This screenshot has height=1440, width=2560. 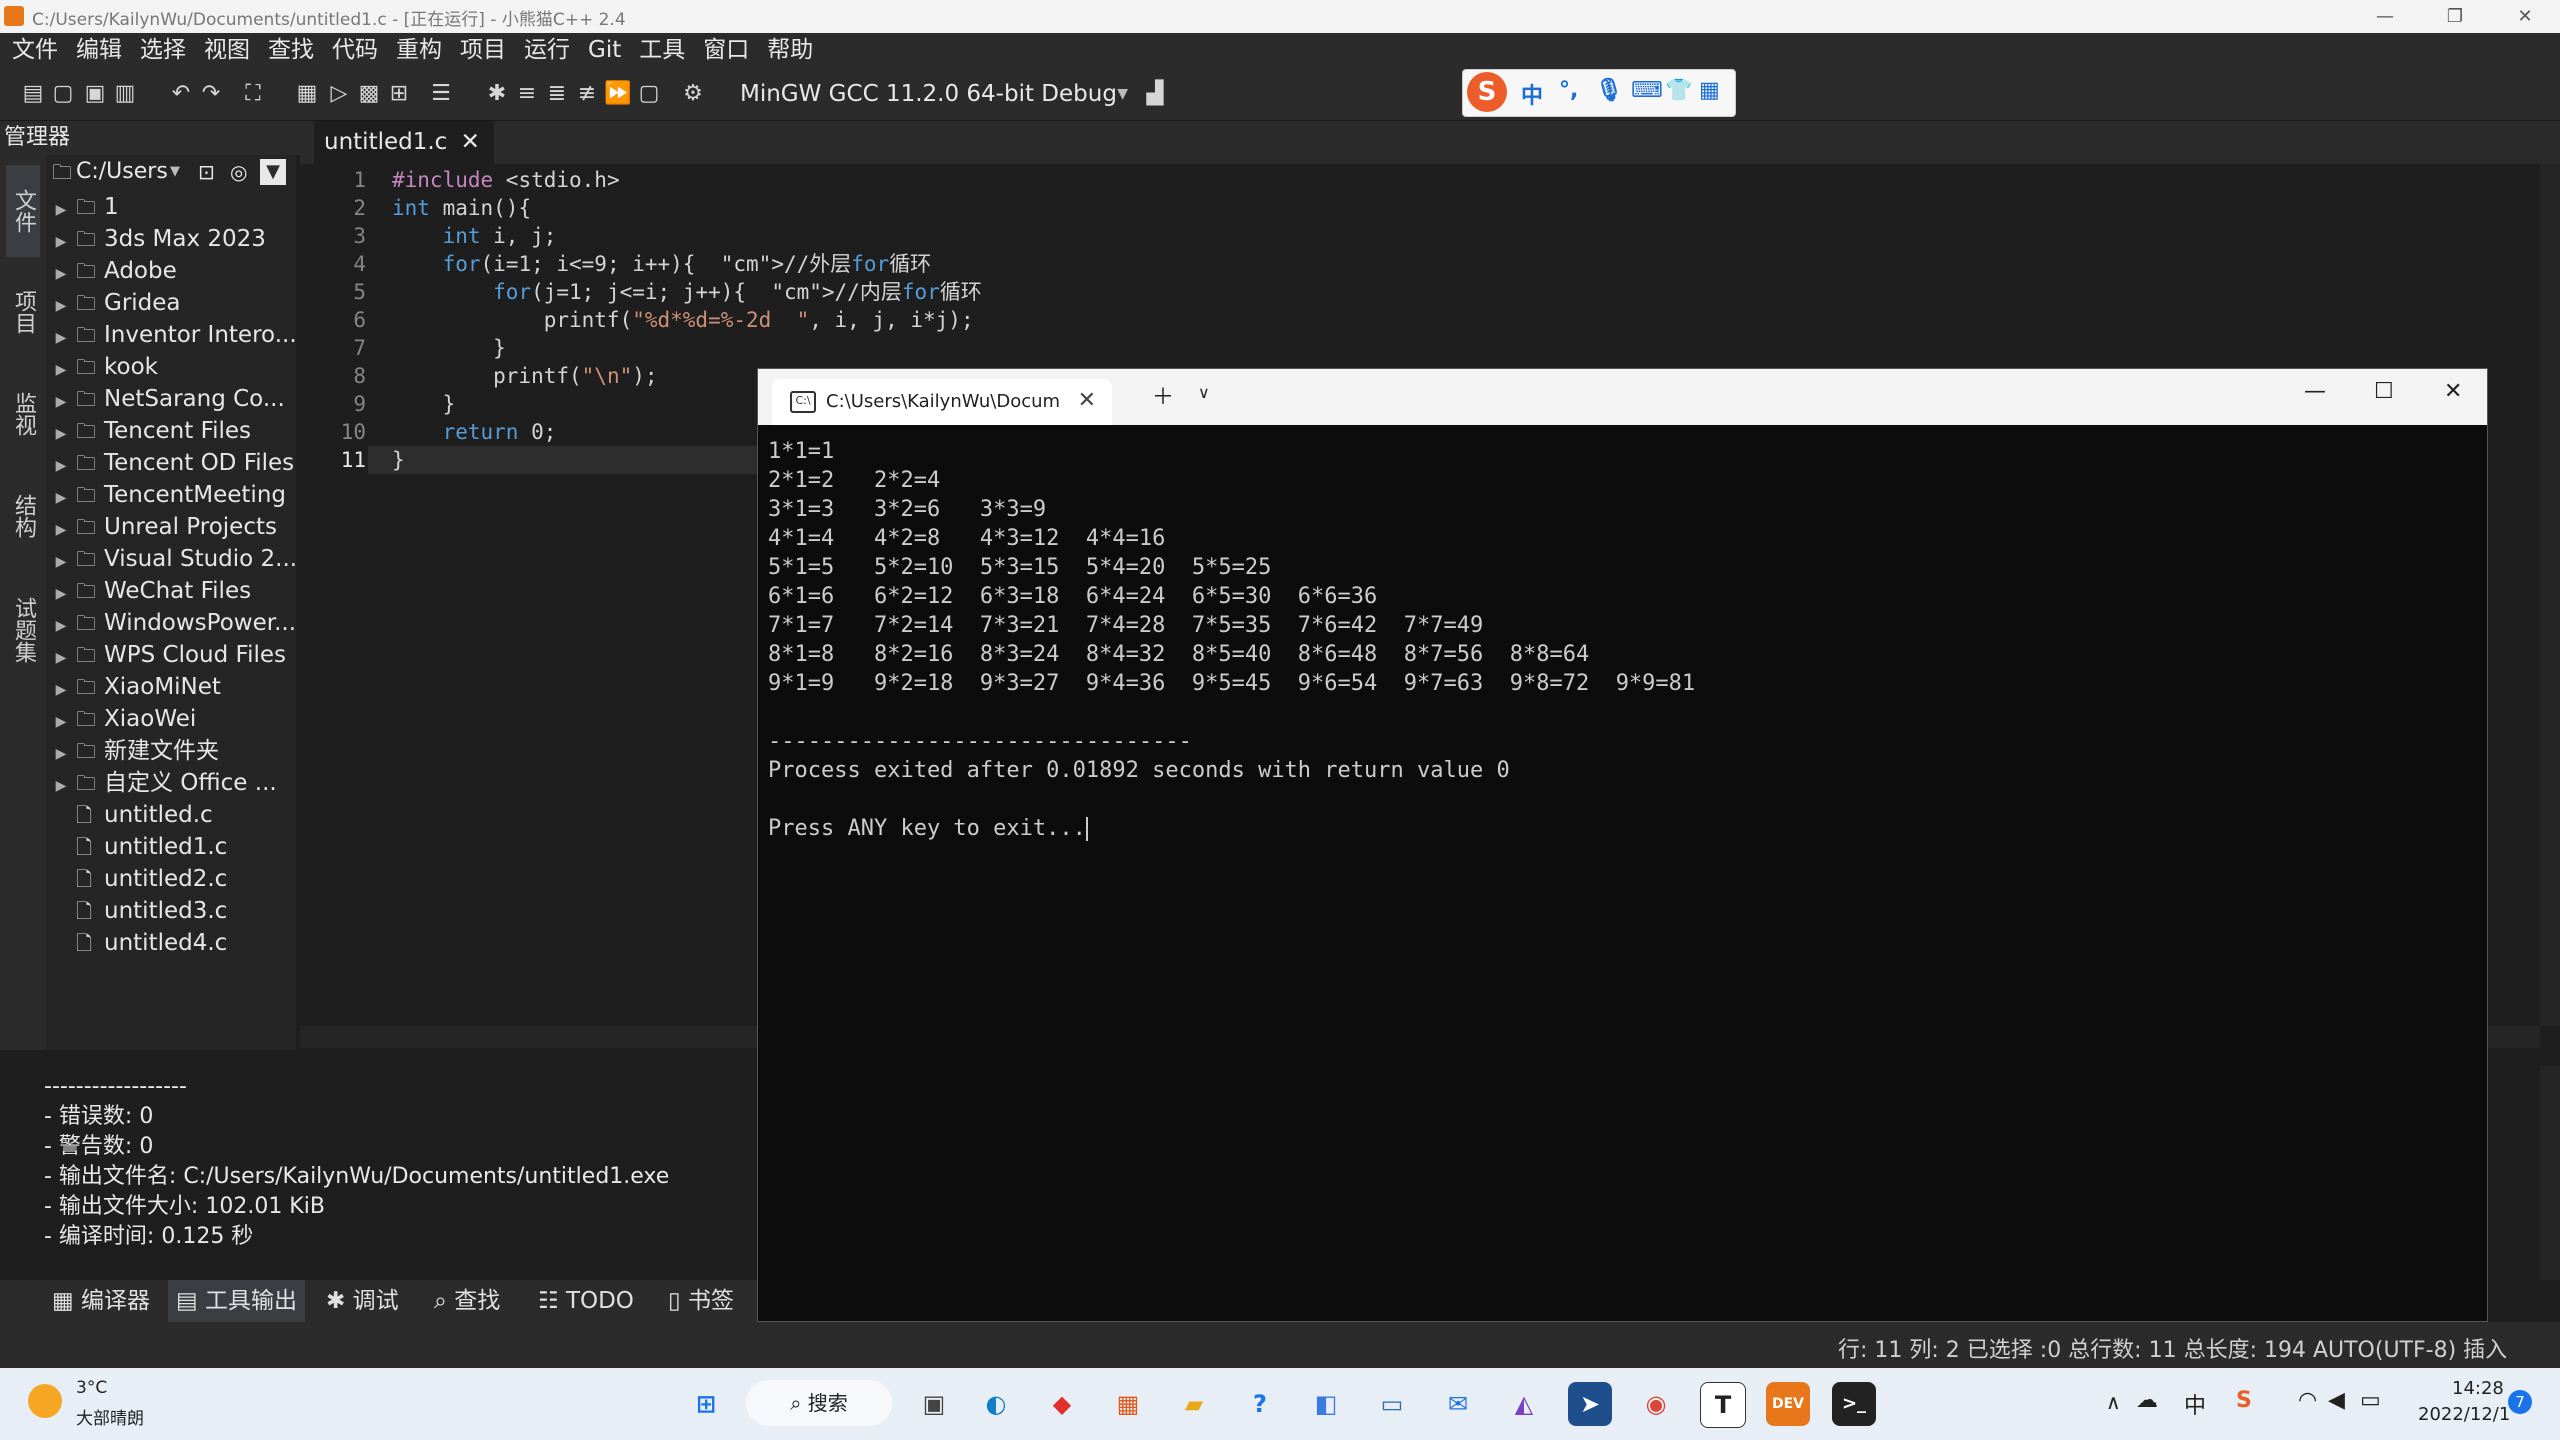 What do you see at coordinates (662, 50) in the screenshot?
I see `menu-tools: 工具` at bounding box center [662, 50].